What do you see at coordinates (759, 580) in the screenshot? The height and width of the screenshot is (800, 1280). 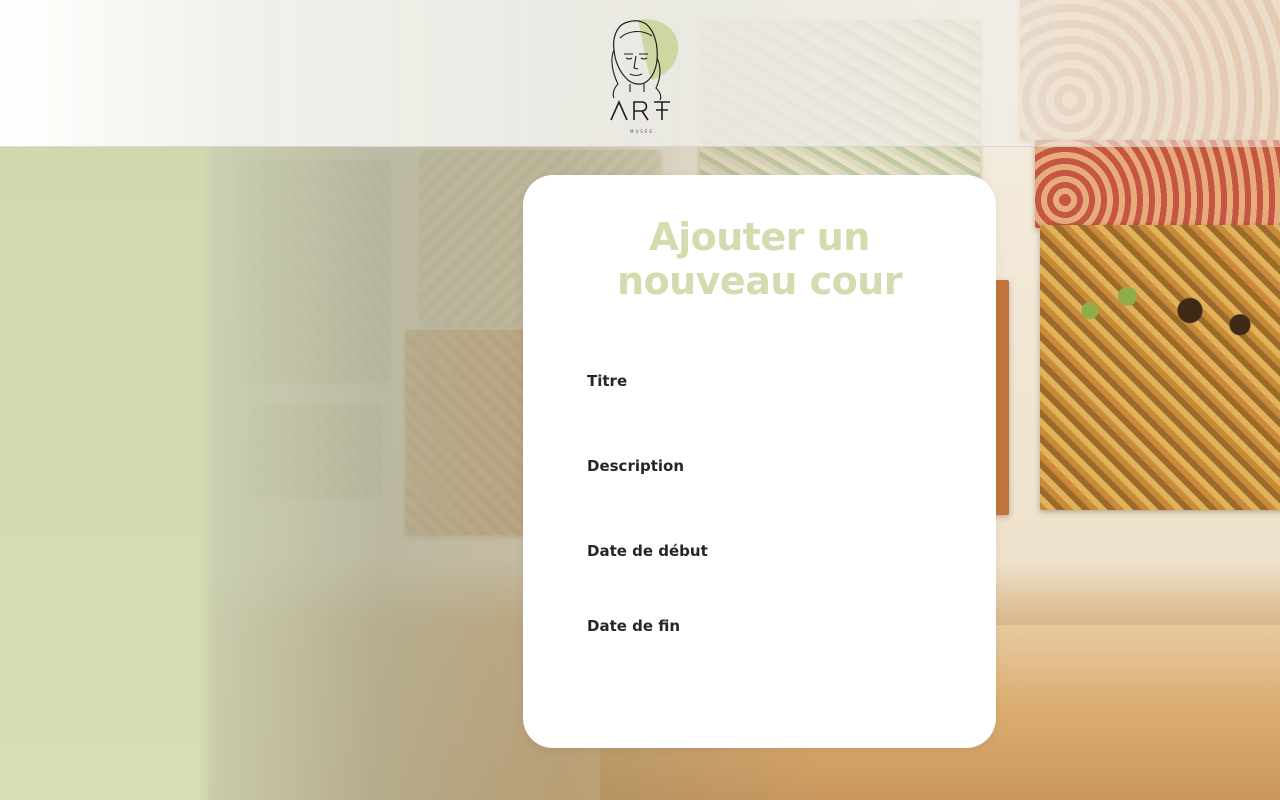 I see `start-date-input` at bounding box center [759, 580].